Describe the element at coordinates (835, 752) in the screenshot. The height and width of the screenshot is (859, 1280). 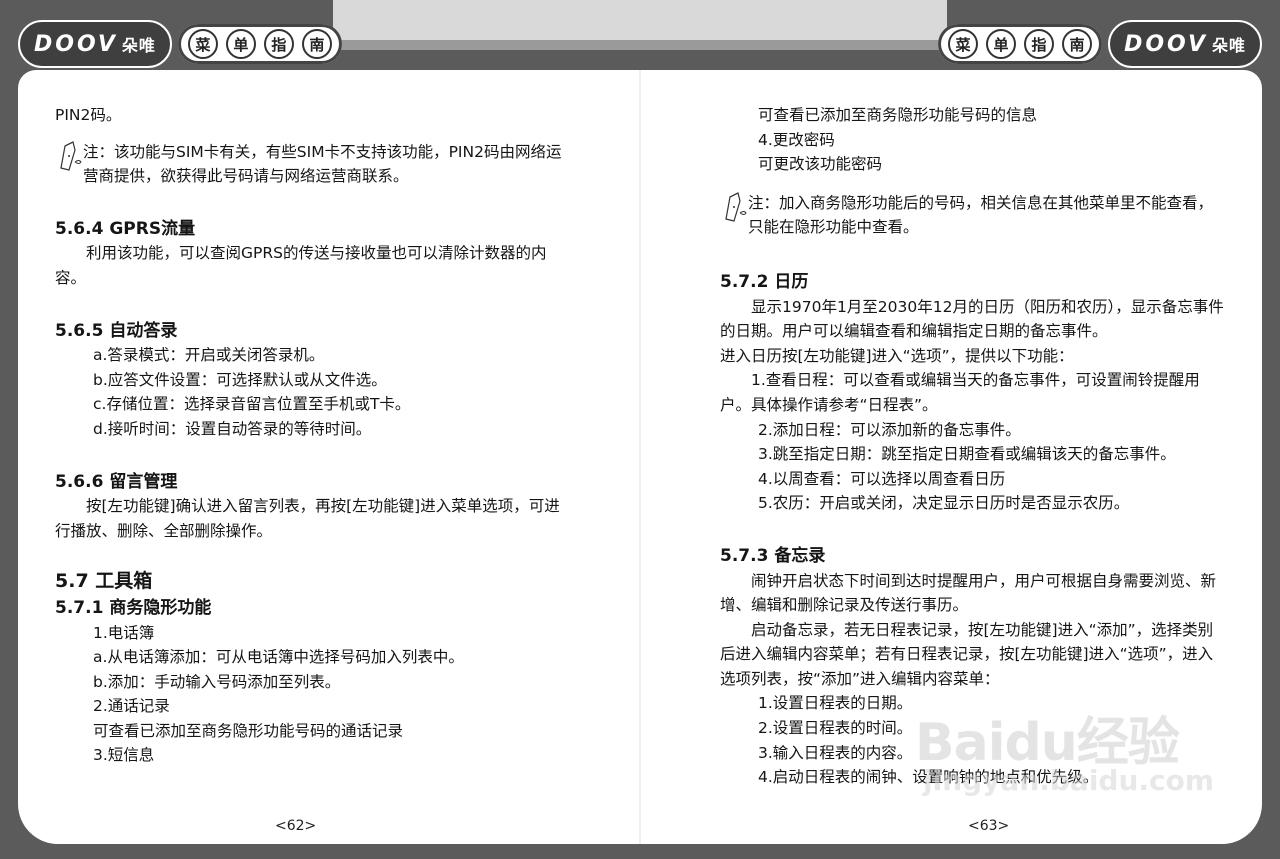
I see `list-item: 3.输入日程表的内容。` at that location.